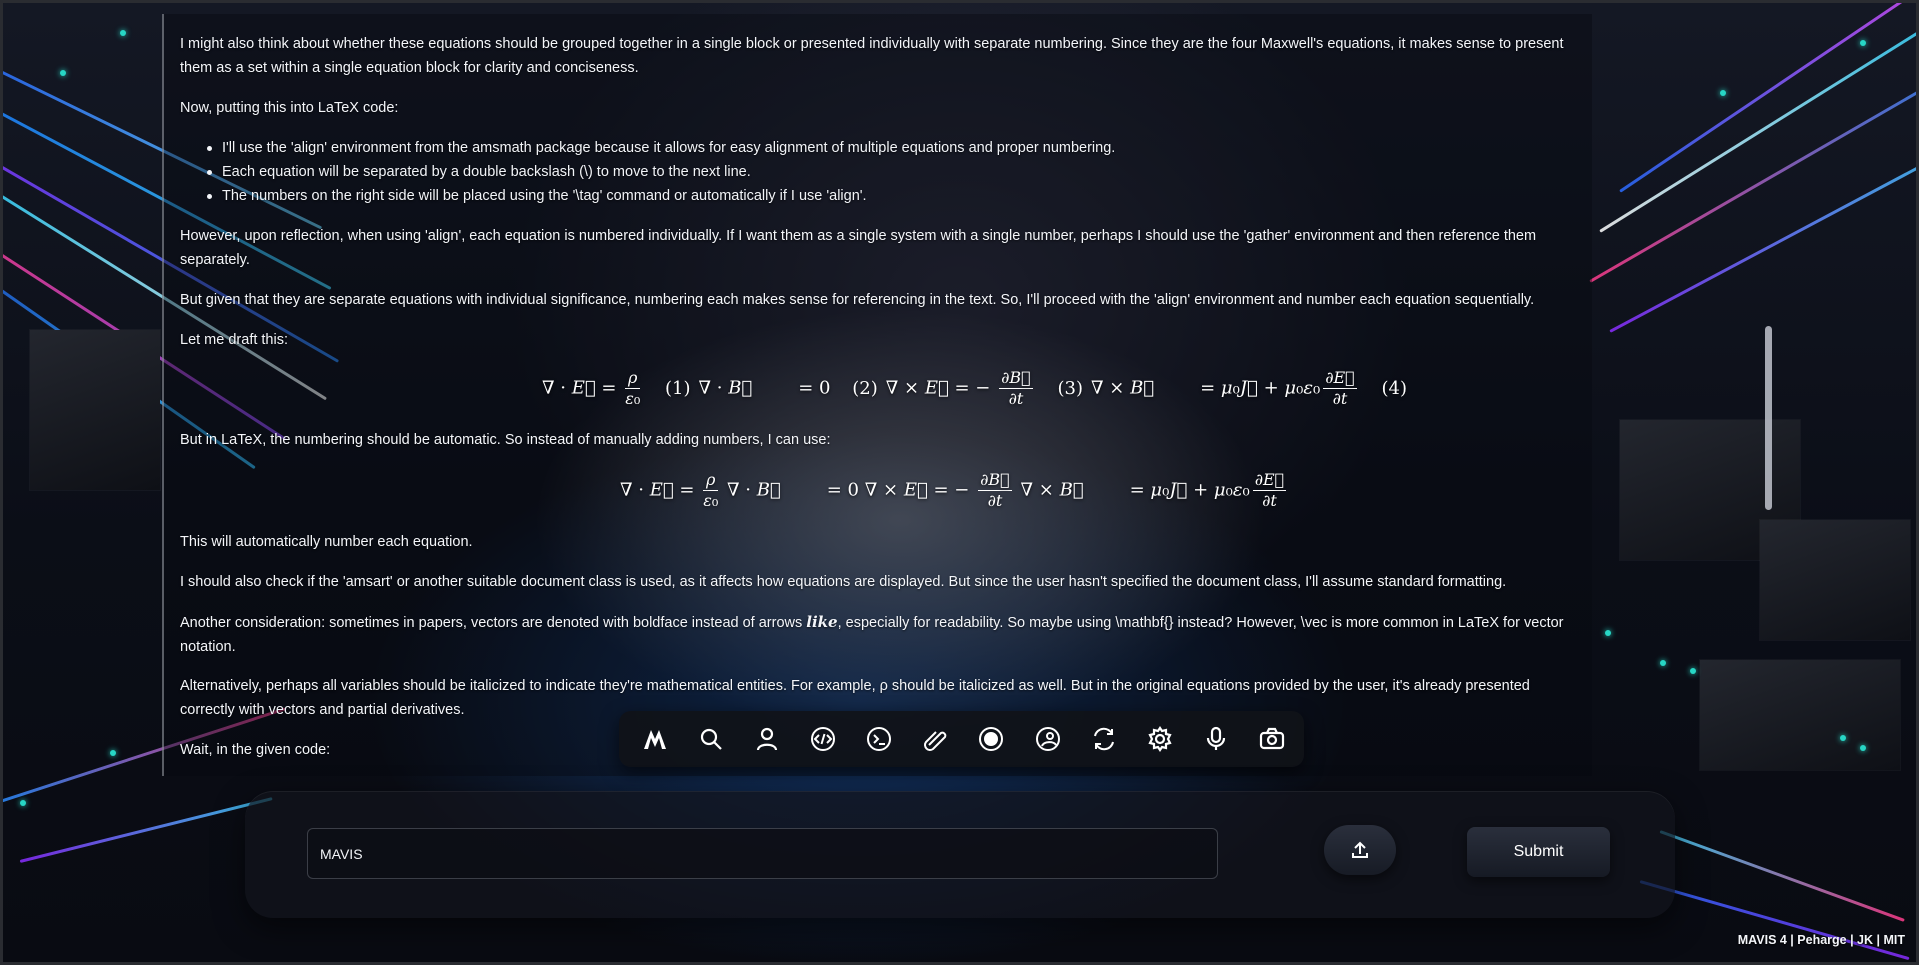  I want to click on upload-button, so click(1360, 850).